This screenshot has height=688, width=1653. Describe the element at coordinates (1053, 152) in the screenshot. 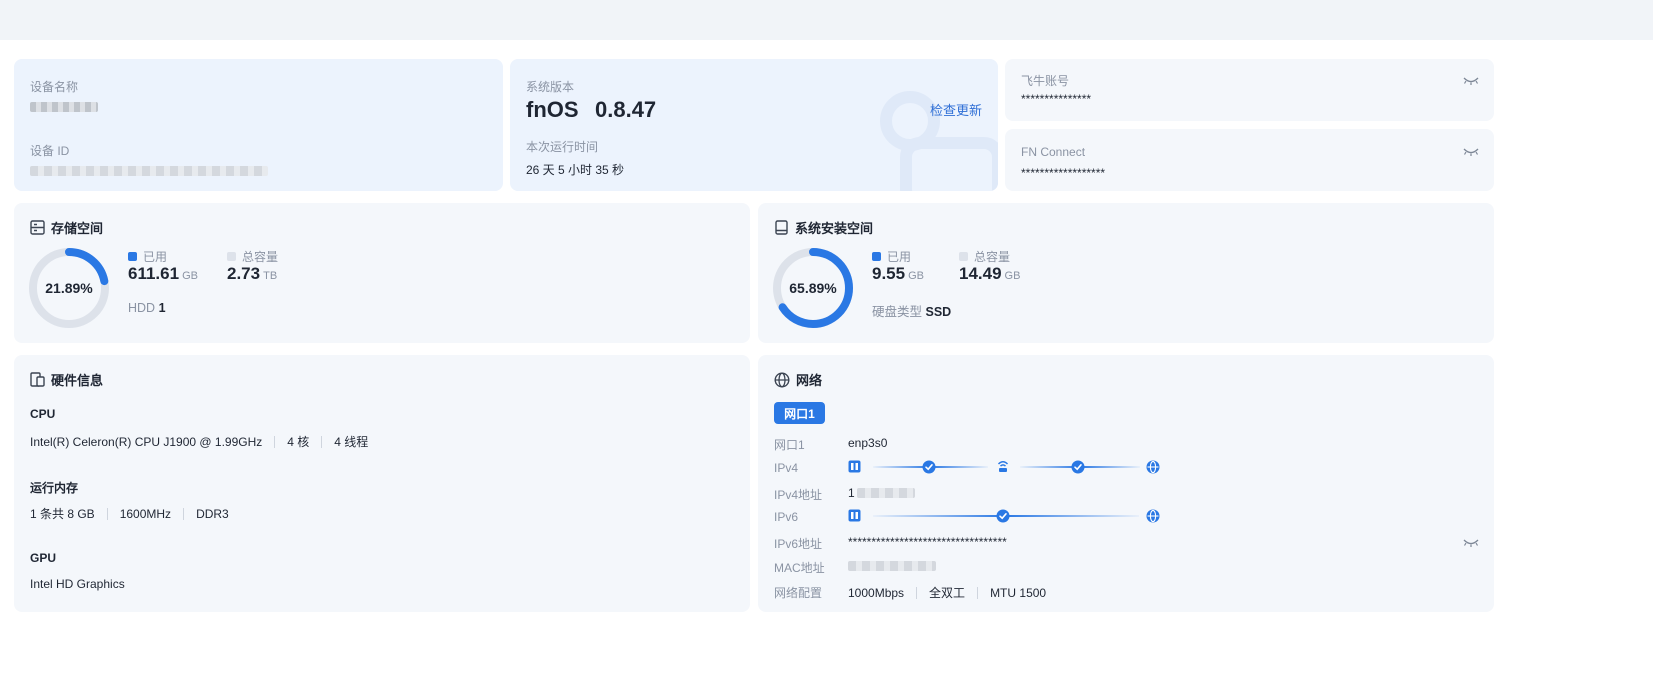

I see `fn-connect-label: FN Connect` at that location.